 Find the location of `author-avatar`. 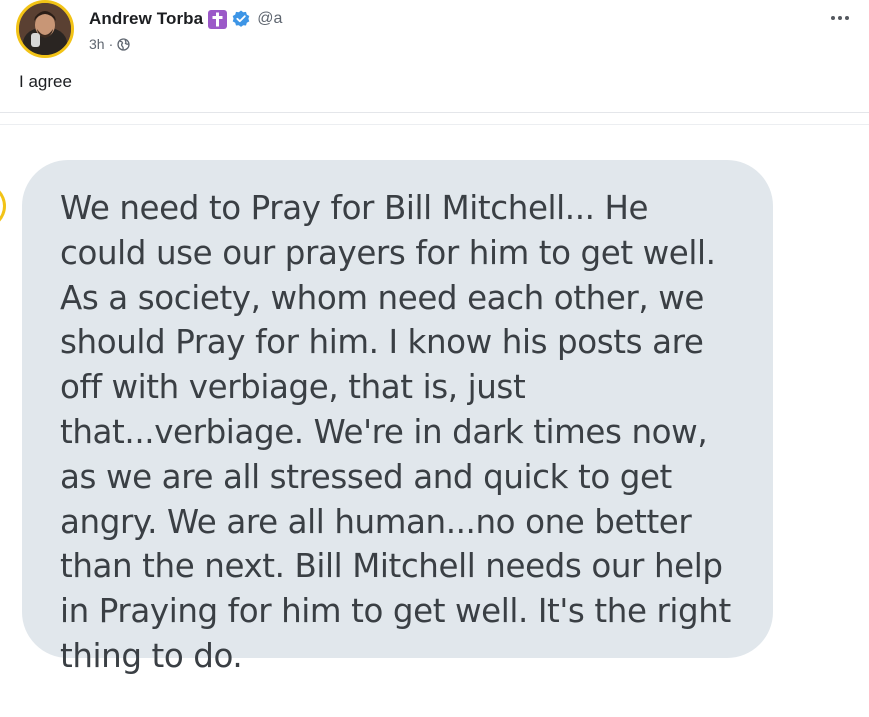

author-avatar is located at coordinates (45, 29).